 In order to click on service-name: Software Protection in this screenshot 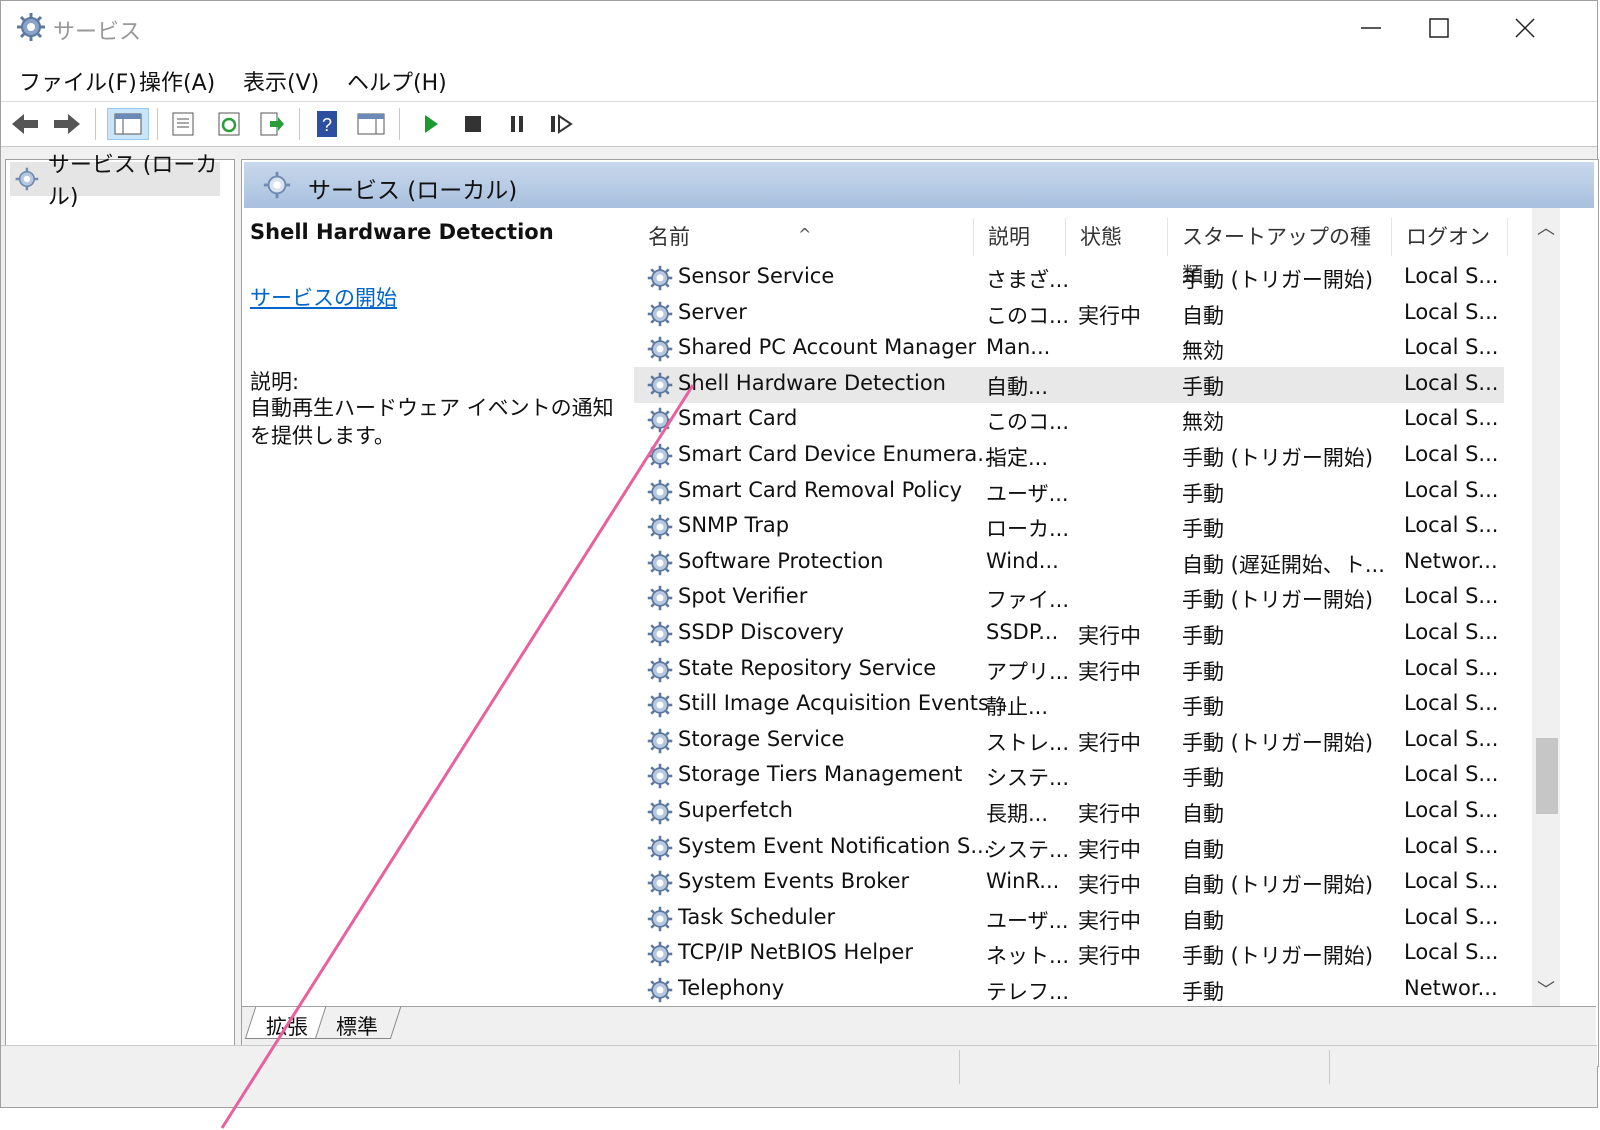, I will do `click(781, 560)`.